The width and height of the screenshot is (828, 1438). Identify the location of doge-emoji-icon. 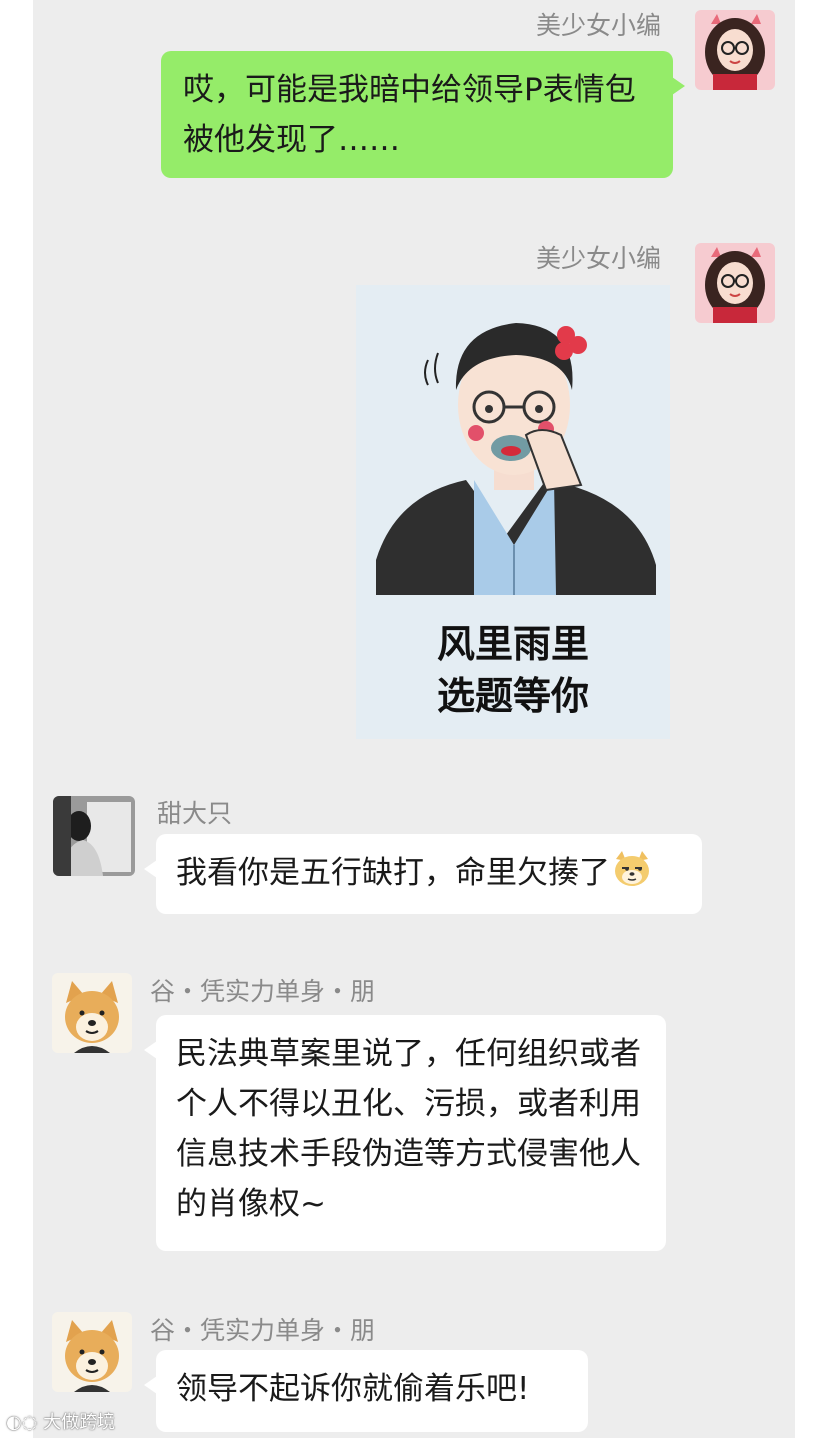
(632, 868).